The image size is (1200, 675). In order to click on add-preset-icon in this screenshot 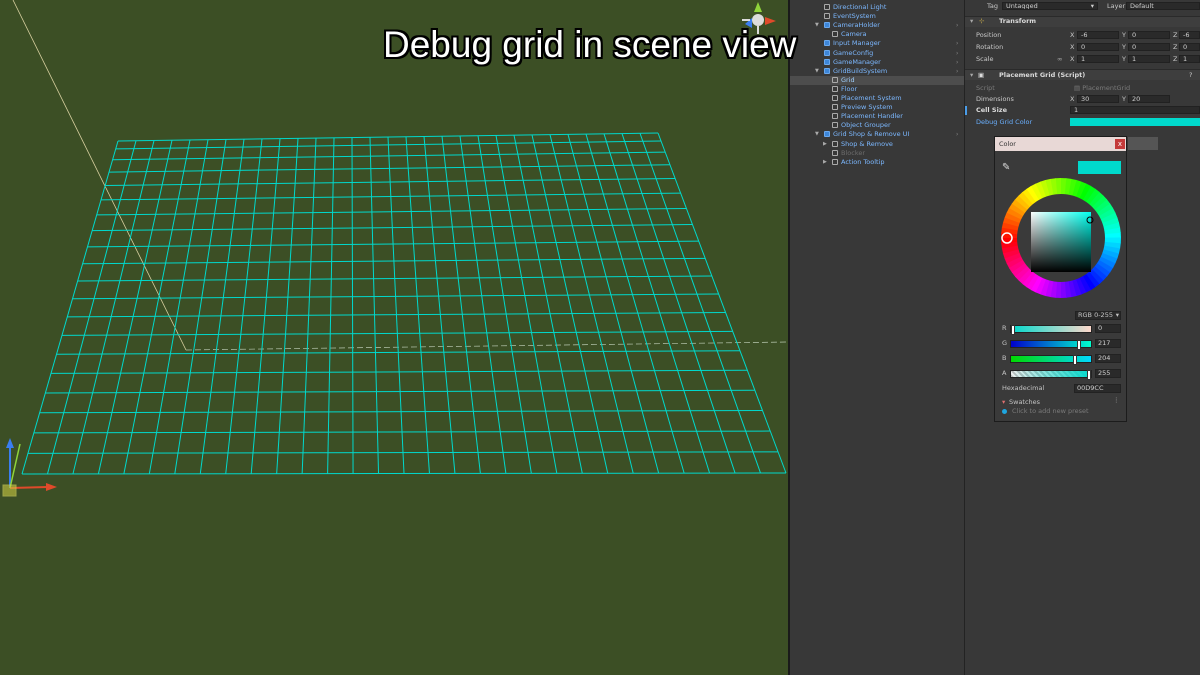, I will do `click(1004, 411)`.